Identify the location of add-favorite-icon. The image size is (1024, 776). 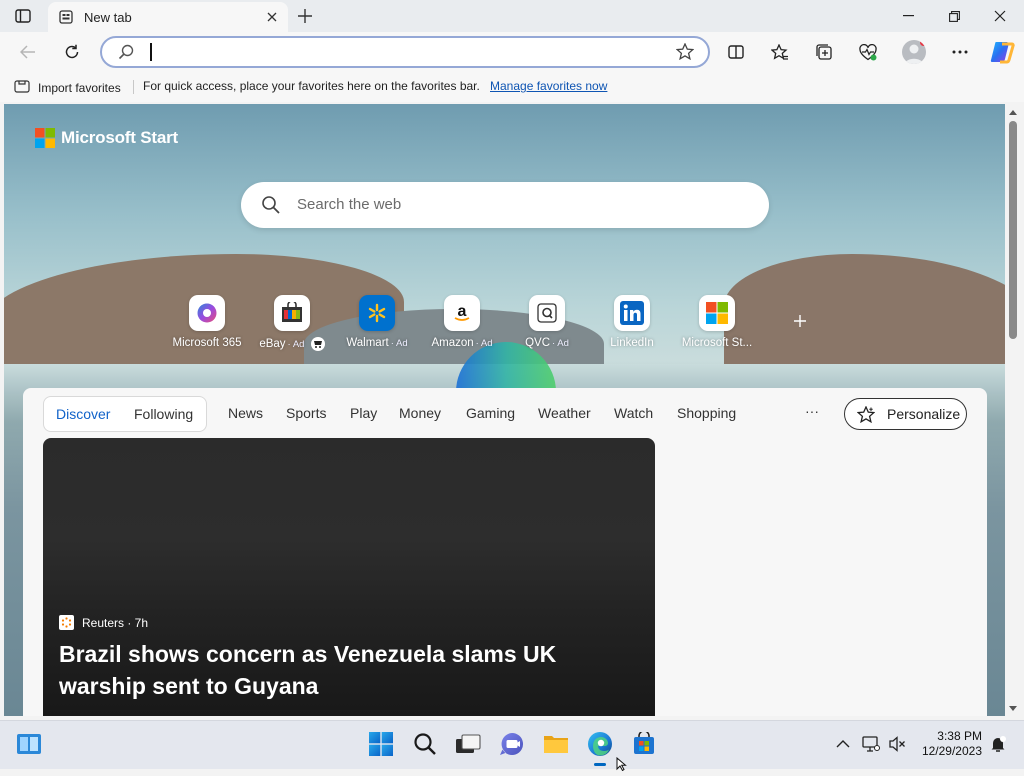
(685, 53).